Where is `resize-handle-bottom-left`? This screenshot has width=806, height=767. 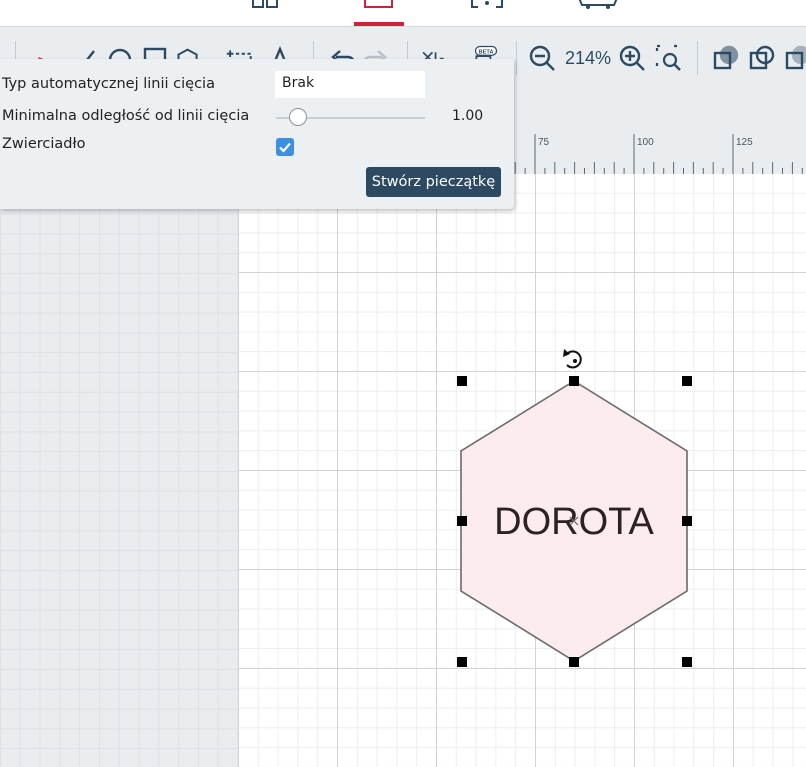 resize-handle-bottom-left is located at coordinates (462, 662).